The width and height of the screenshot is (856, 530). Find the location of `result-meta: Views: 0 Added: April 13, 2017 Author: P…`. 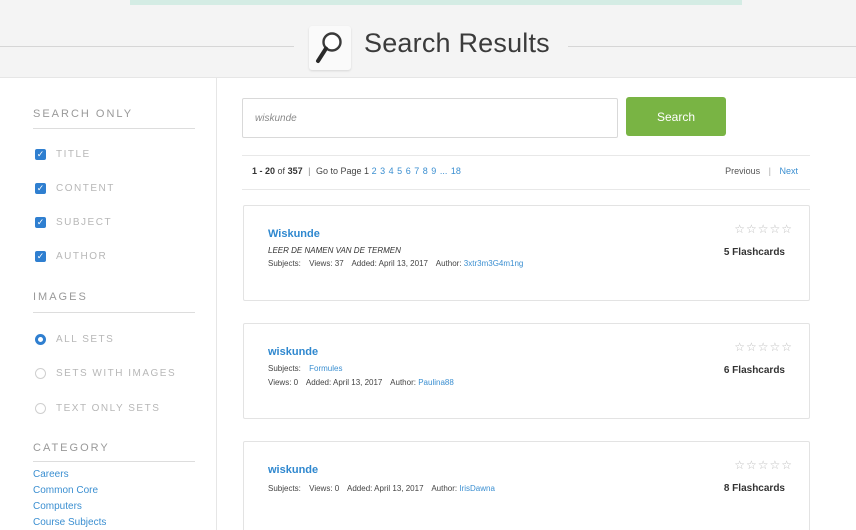

result-meta: Views: 0 Added: April 13, 2017 Author: P… is located at coordinates (361, 382).